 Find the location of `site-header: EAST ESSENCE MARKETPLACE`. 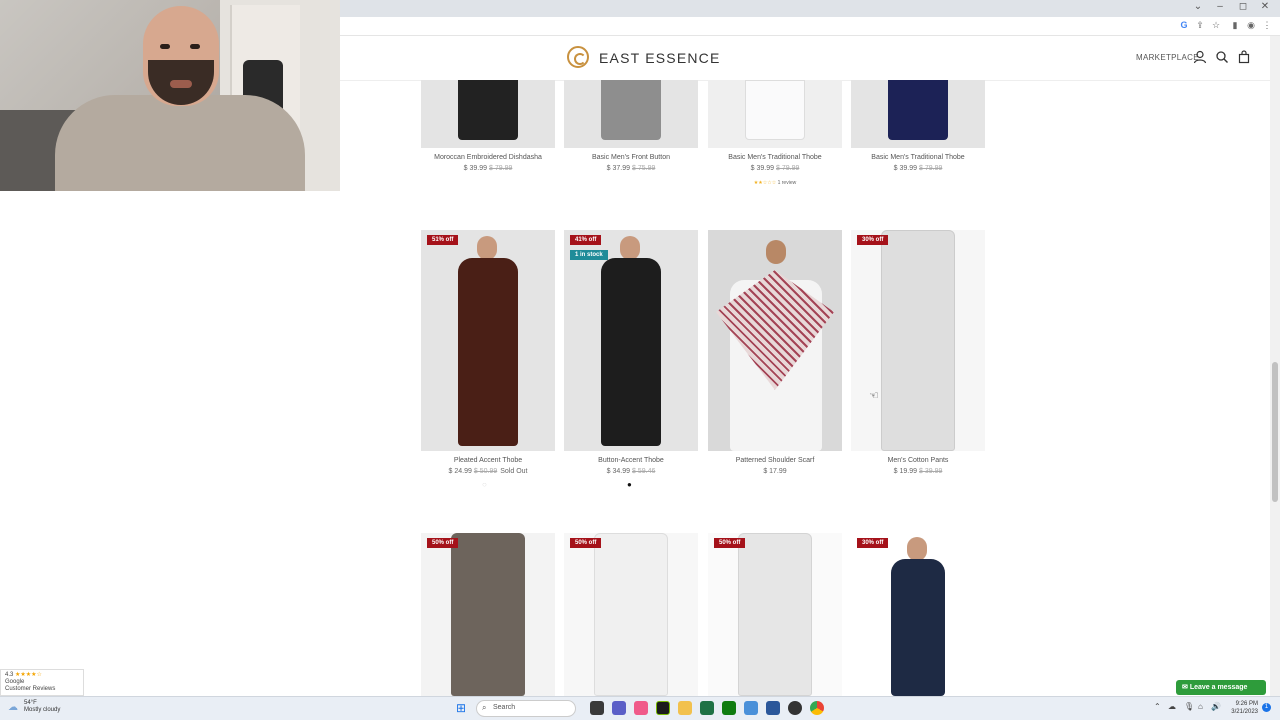

site-header: EAST ESSENCE MARKETPLACE is located at coordinates (810, 58).